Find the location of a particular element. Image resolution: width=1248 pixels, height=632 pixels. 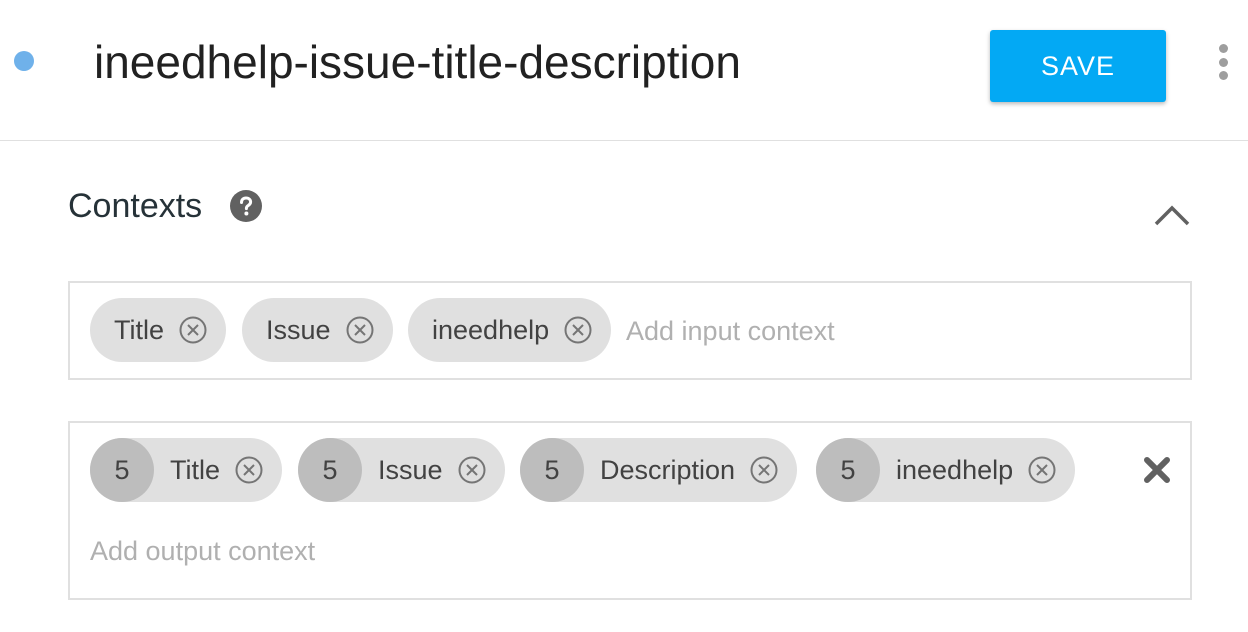

chevron-up-icon is located at coordinates (1172, 215).